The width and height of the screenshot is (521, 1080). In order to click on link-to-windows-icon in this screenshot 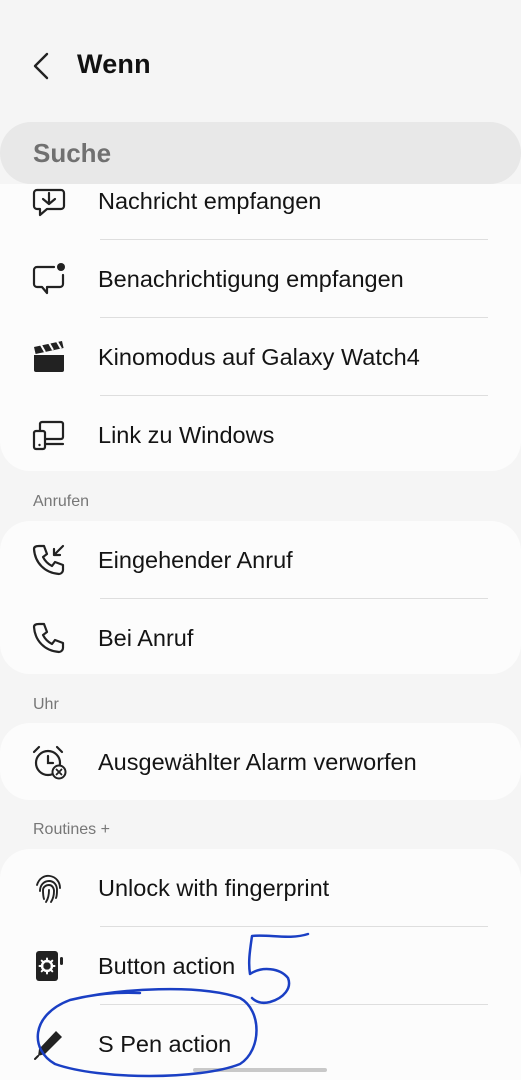, I will do `click(48, 435)`.